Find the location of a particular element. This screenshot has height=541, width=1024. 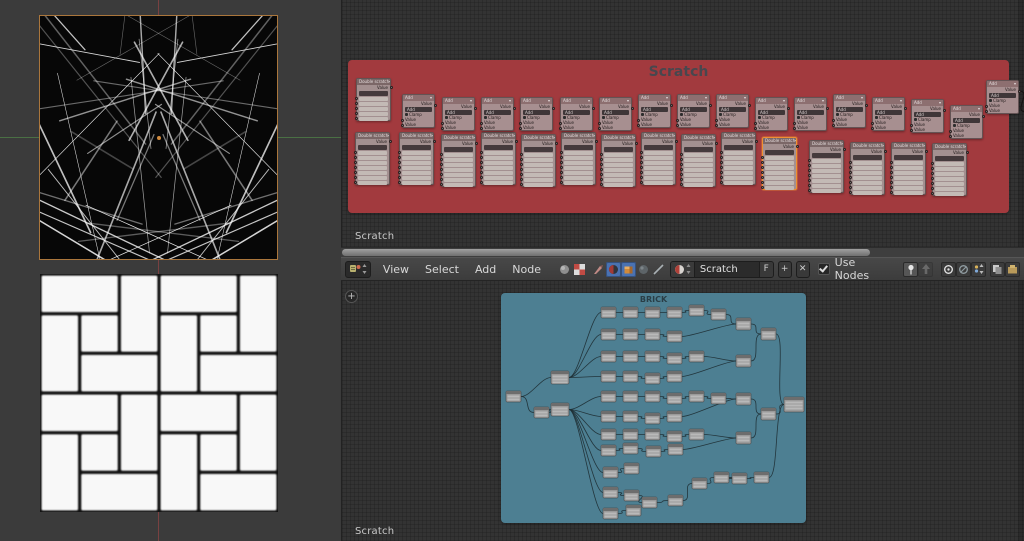

brush-icon is located at coordinates (598, 269).